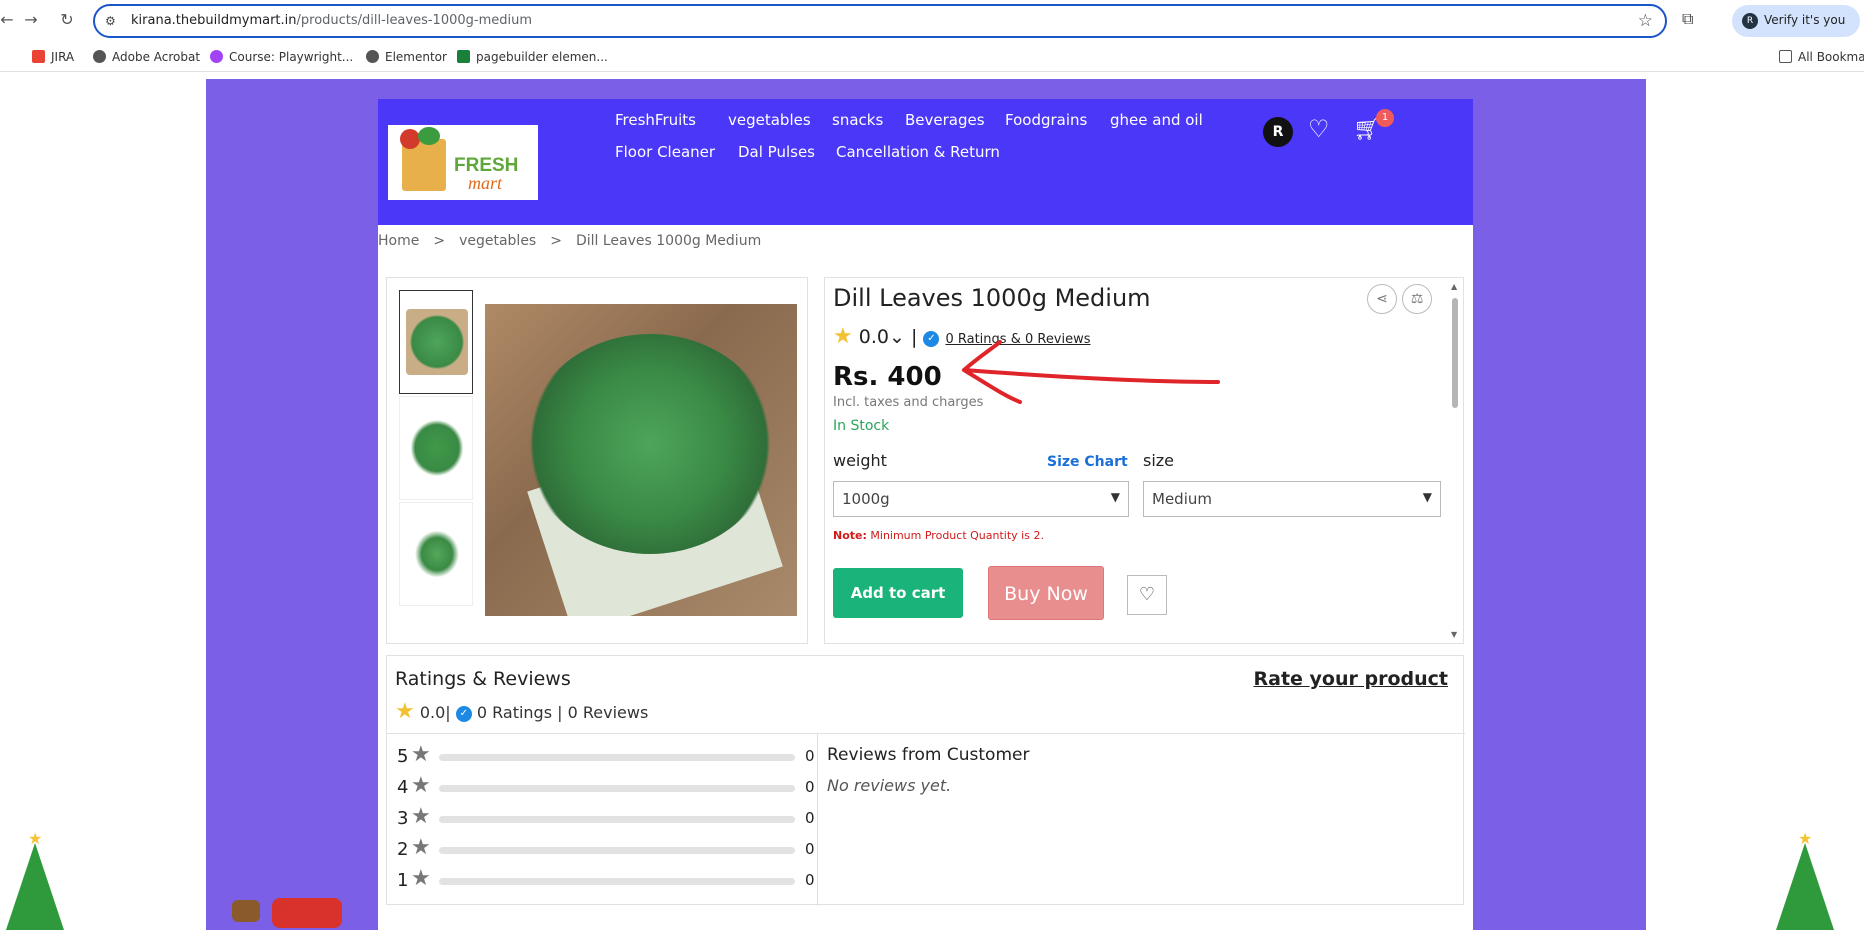 This screenshot has width=1864, height=930. Describe the element at coordinates (1455, 460) in the screenshot. I see `panel-scrollbar: ▲ ▼` at that location.